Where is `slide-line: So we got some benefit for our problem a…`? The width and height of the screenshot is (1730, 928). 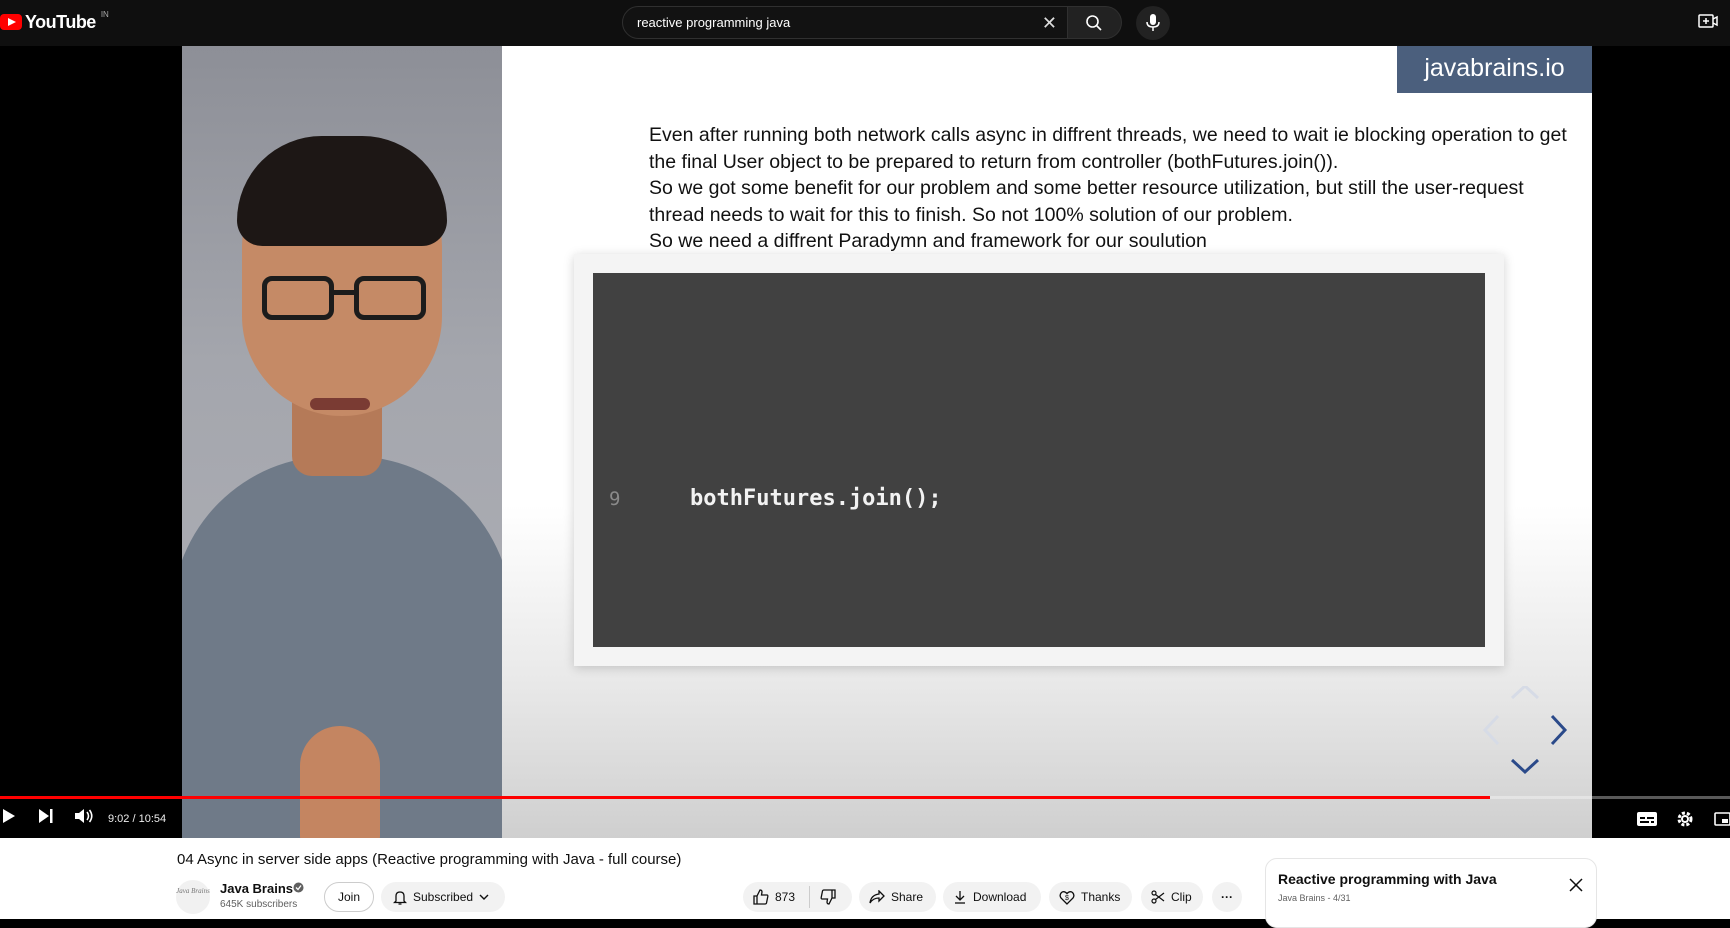 slide-line: So we got some benefit for our problem a… is located at coordinates (1086, 201).